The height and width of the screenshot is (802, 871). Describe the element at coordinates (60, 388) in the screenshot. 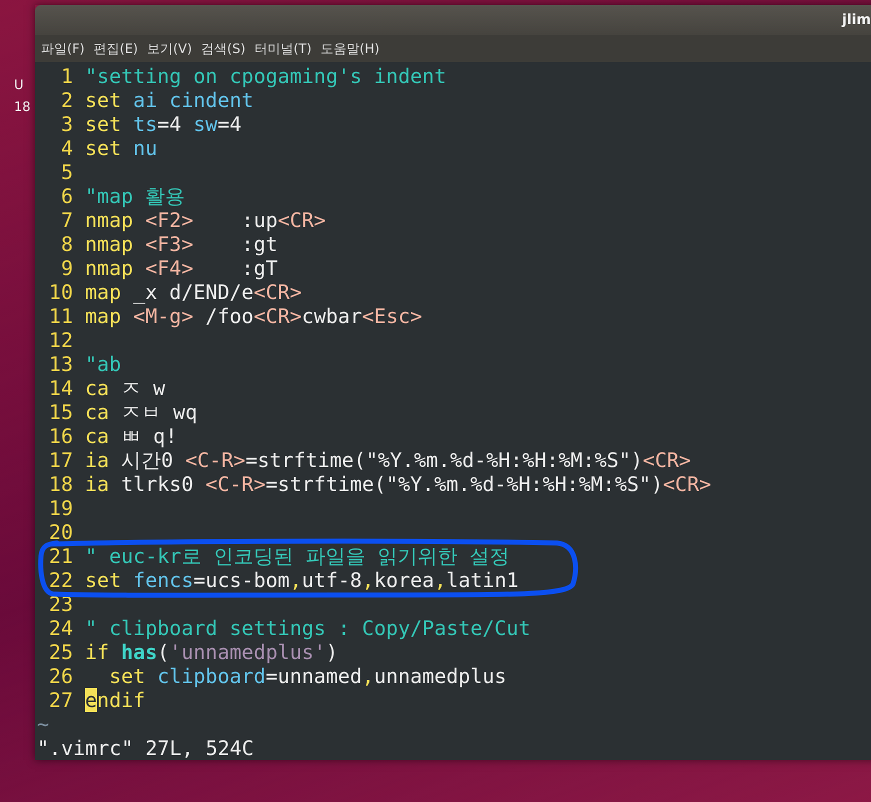

I see `line-number: 14` at that location.